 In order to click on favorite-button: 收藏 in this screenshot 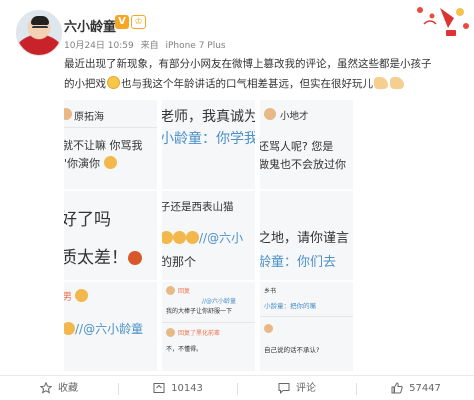, I will do `click(59, 388)`.